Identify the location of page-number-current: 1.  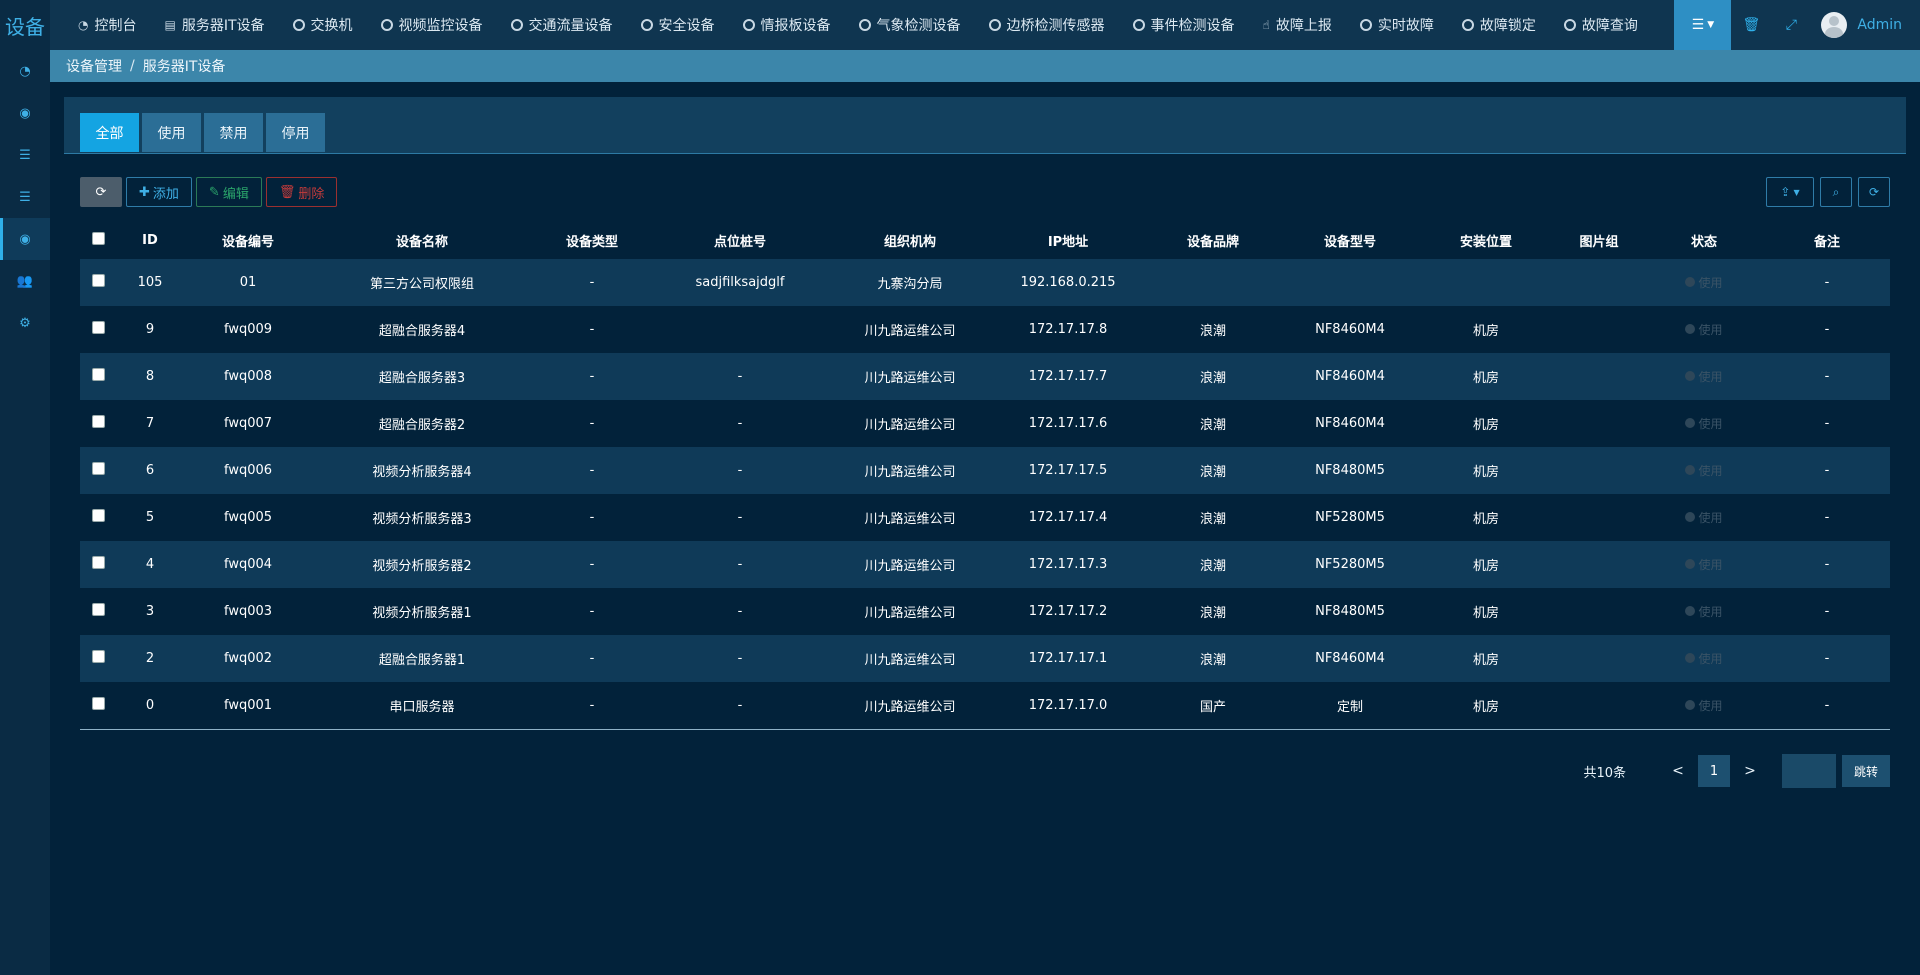
(1714, 771).